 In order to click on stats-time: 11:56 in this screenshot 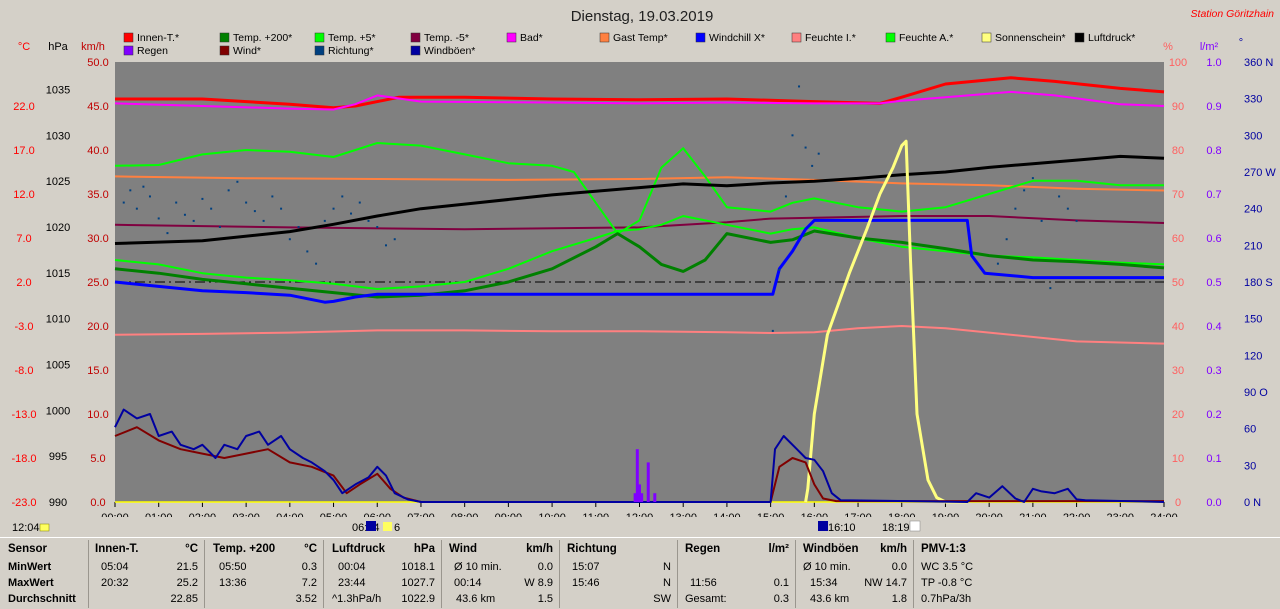, I will do `click(703, 583)`.